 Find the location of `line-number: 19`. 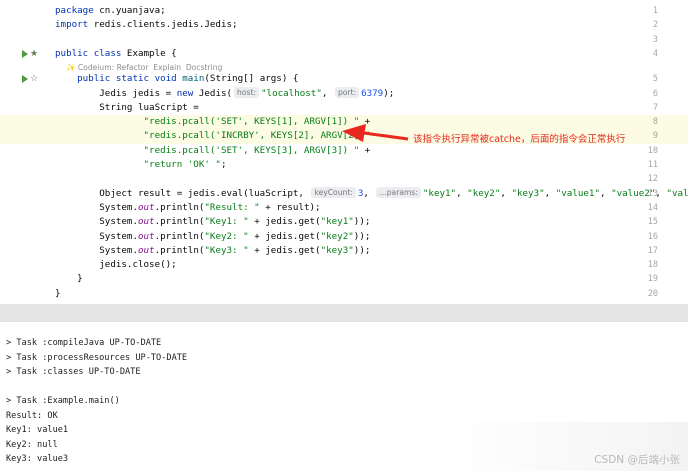

line-number: 19 is located at coordinates (652, 279).